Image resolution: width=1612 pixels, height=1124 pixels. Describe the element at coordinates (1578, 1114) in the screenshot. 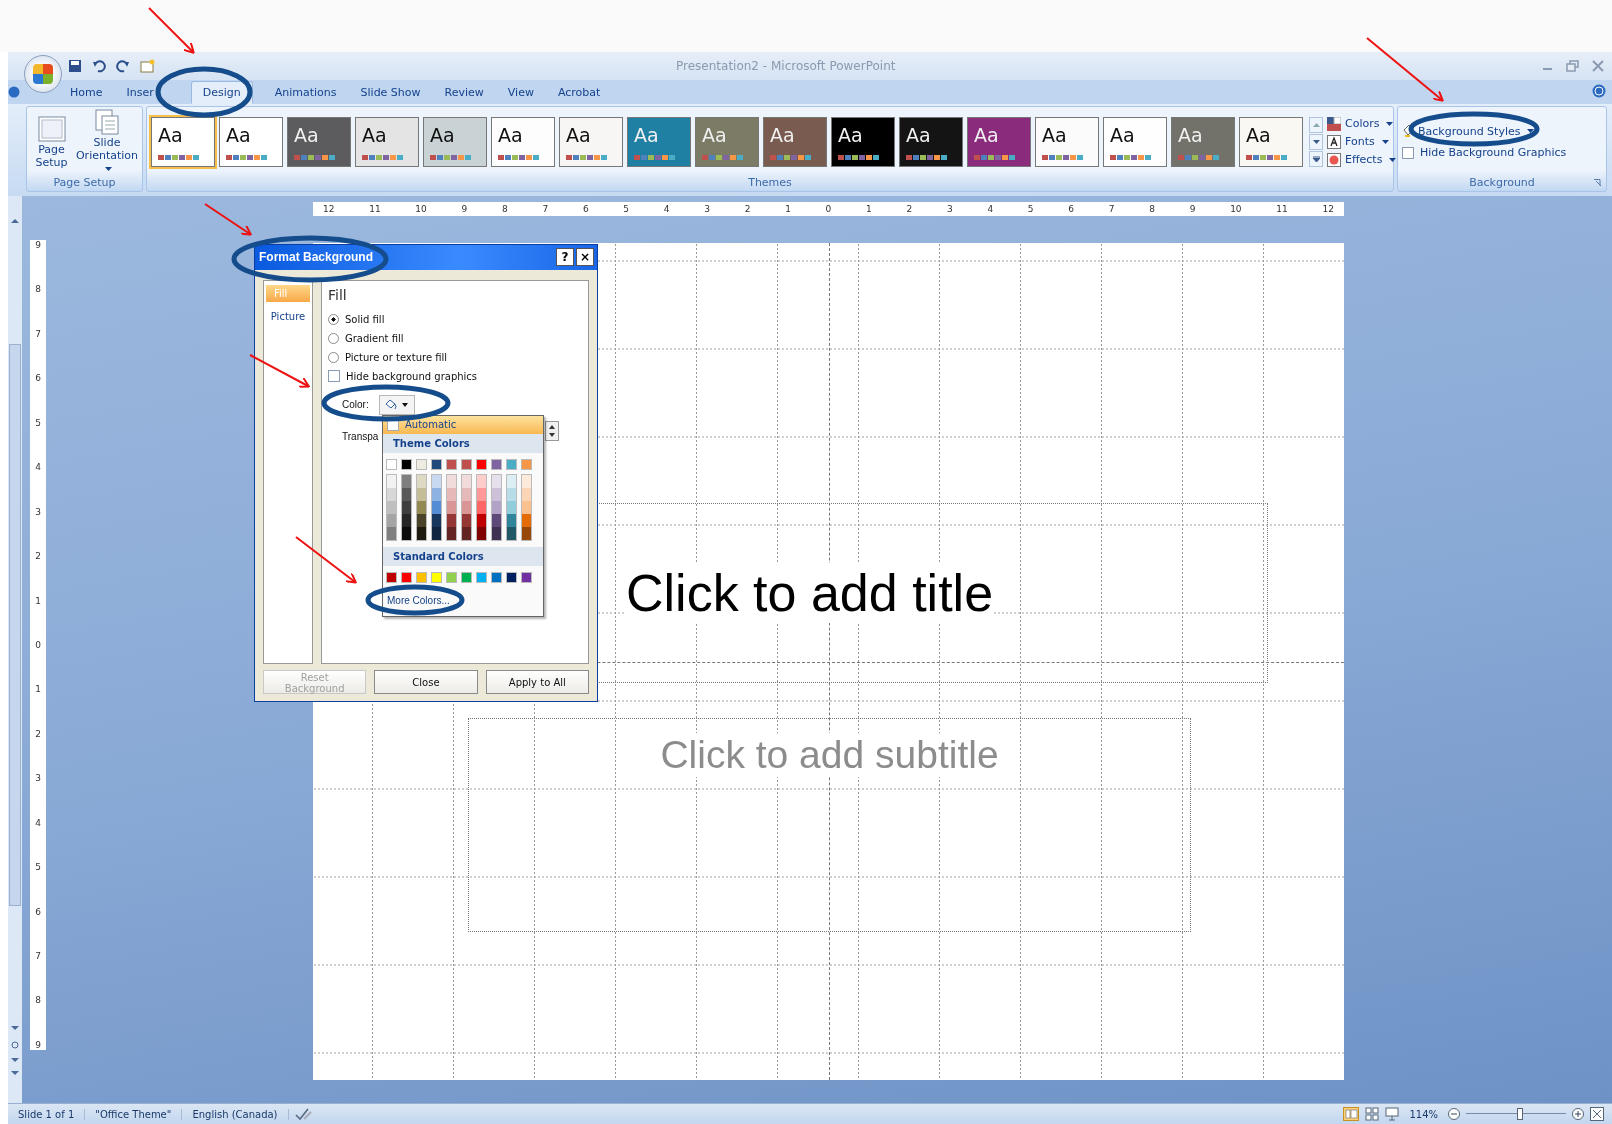

I see `zoom-in-button` at that location.